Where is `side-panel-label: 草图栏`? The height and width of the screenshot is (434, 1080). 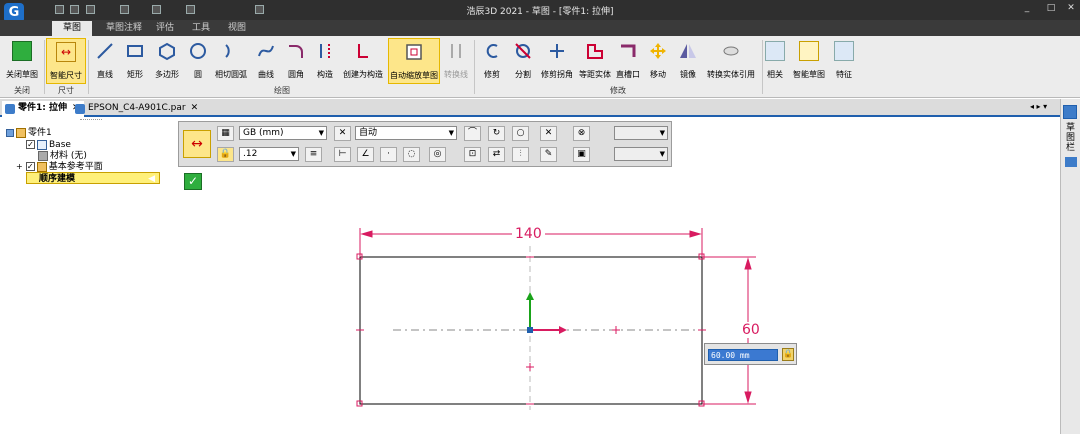 side-panel-label: 草图栏 is located at coordinates (1071, 138).